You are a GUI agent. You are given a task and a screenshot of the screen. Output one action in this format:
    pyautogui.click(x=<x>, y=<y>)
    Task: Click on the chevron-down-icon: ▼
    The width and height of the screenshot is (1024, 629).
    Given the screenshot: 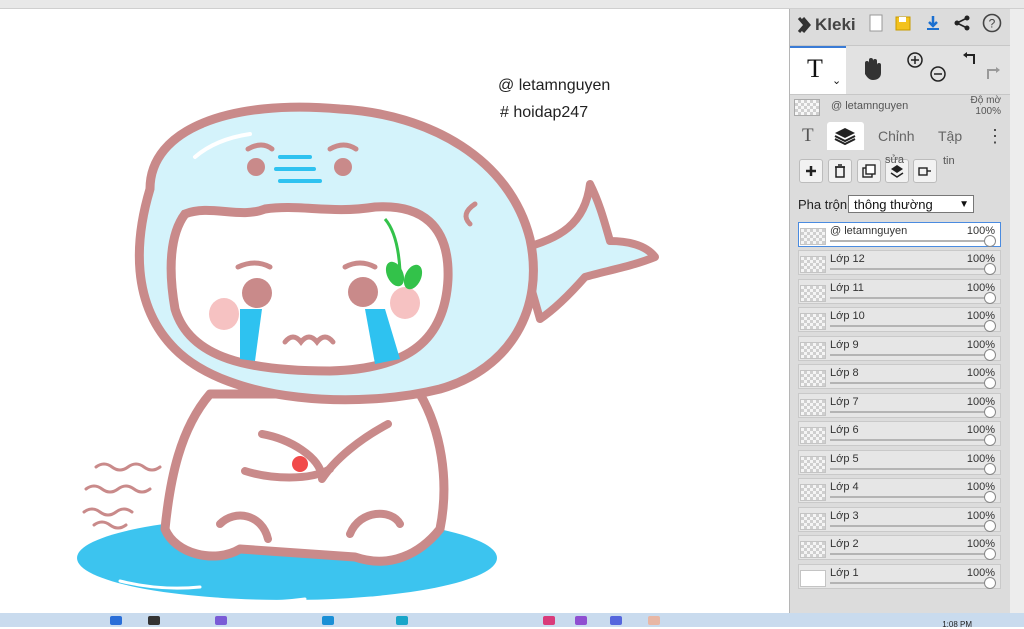 What is the action you would take?
    pyautogui.click(x=964, y=204)
    